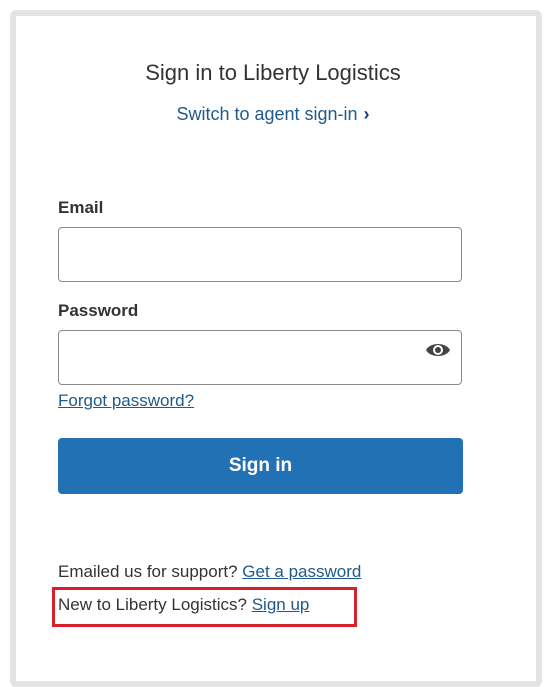  What do you see at coordinates (301, 571) in the screenshot?
I see `get-password-link: Get a password` at bounding box center [301, 571].